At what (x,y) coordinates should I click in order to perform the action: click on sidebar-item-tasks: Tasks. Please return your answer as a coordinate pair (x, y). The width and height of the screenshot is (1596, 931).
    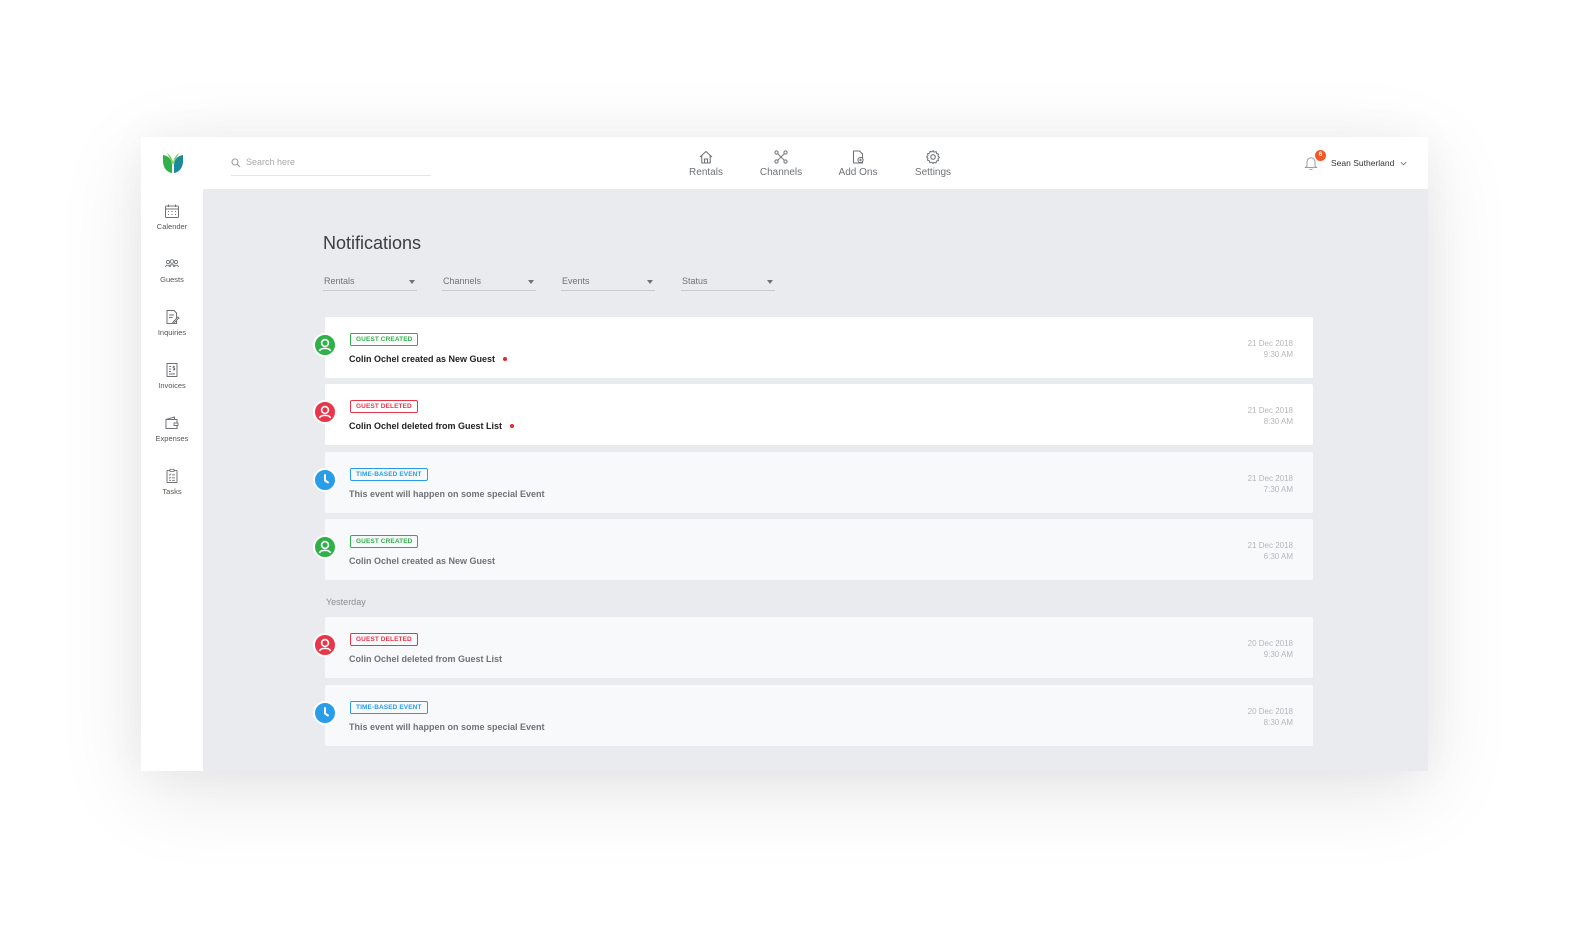
    Looking at the image, I should click on (172, 488).